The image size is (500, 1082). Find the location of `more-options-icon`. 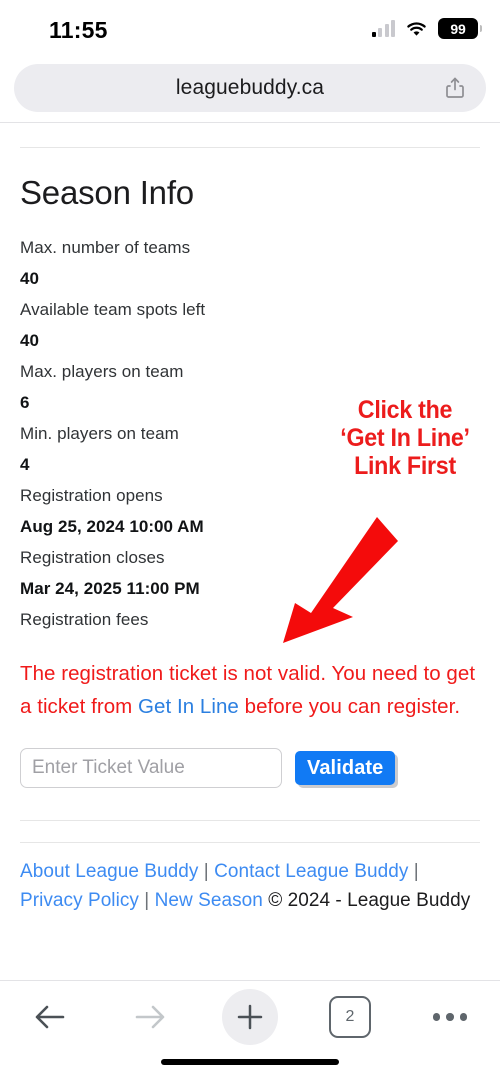

more-options-icon is located at coordinates (450, 1017).